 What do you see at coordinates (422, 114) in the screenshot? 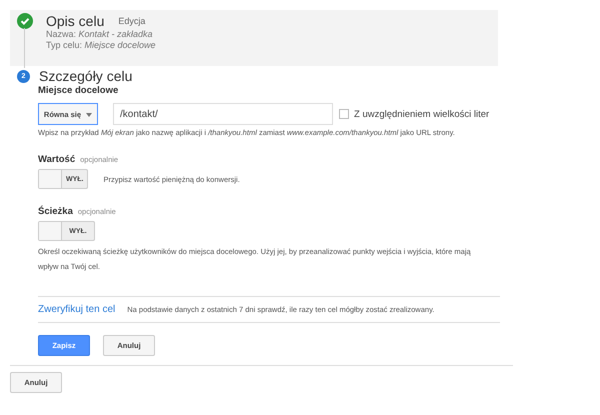
I see `checkbox-label: Z uwzględnieniem wielkości liter` at bounding box center [422, 114].